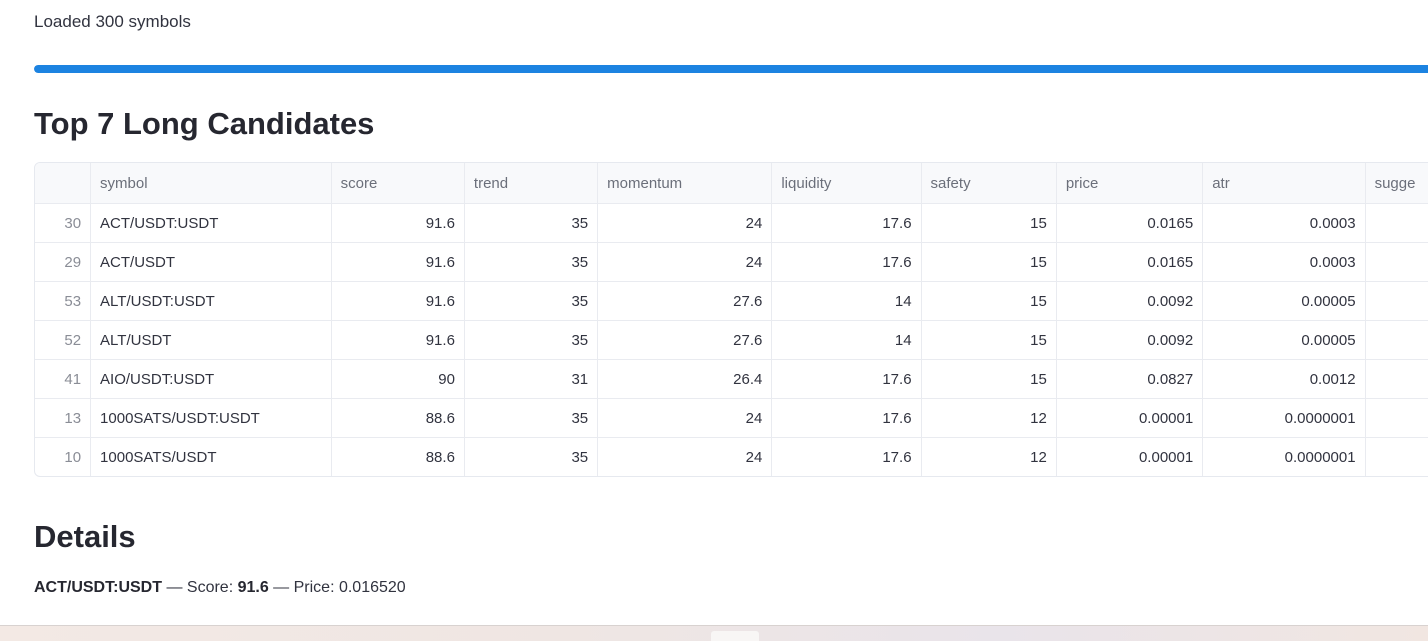 This screenshot has width=1428, height=641. What do you see at coordinates (211, 456) in the screenshot?
I see `symbol-cell: 1000SATS/USDT` at bounding box center [211, 456].